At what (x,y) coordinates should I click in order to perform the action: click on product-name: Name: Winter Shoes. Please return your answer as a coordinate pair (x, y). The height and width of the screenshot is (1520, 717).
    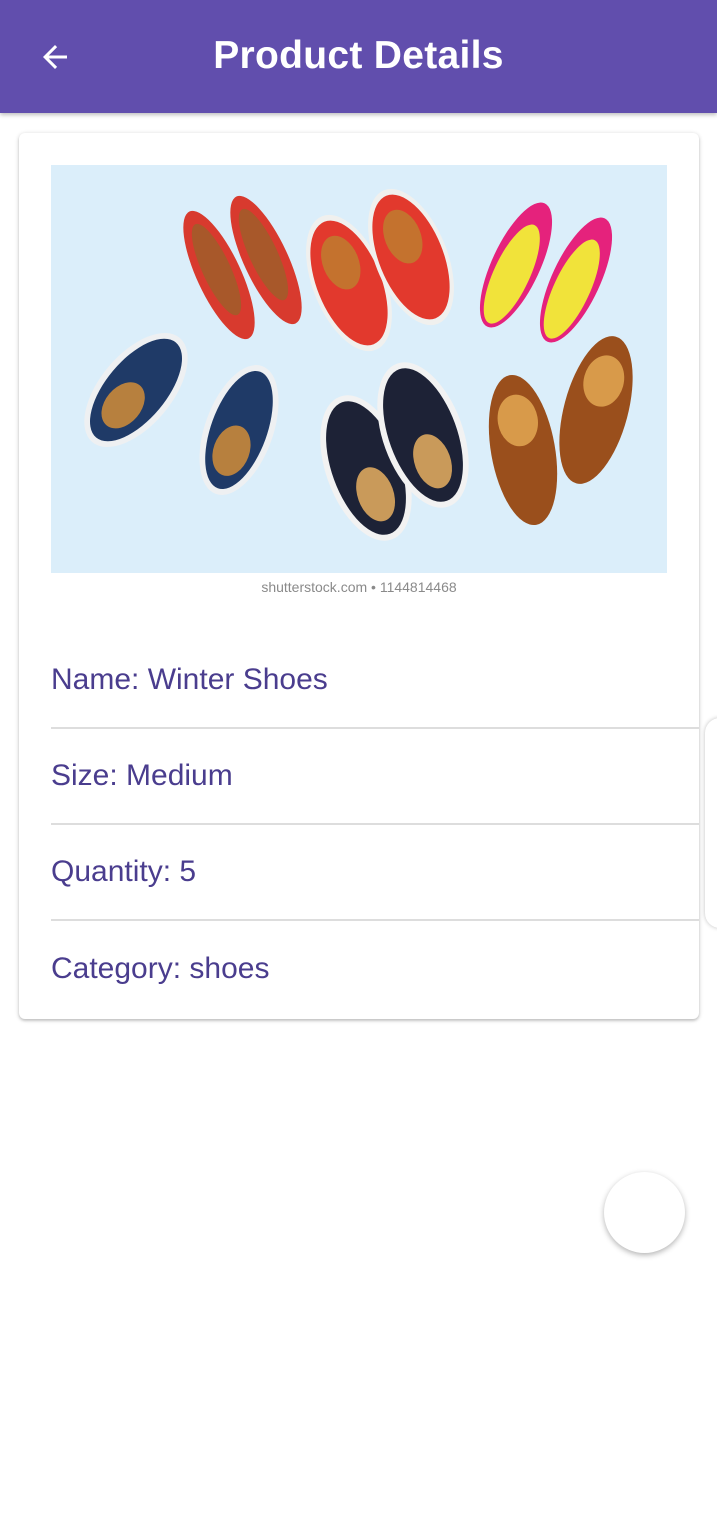
    Looking at the image, I should click on (375, 681).